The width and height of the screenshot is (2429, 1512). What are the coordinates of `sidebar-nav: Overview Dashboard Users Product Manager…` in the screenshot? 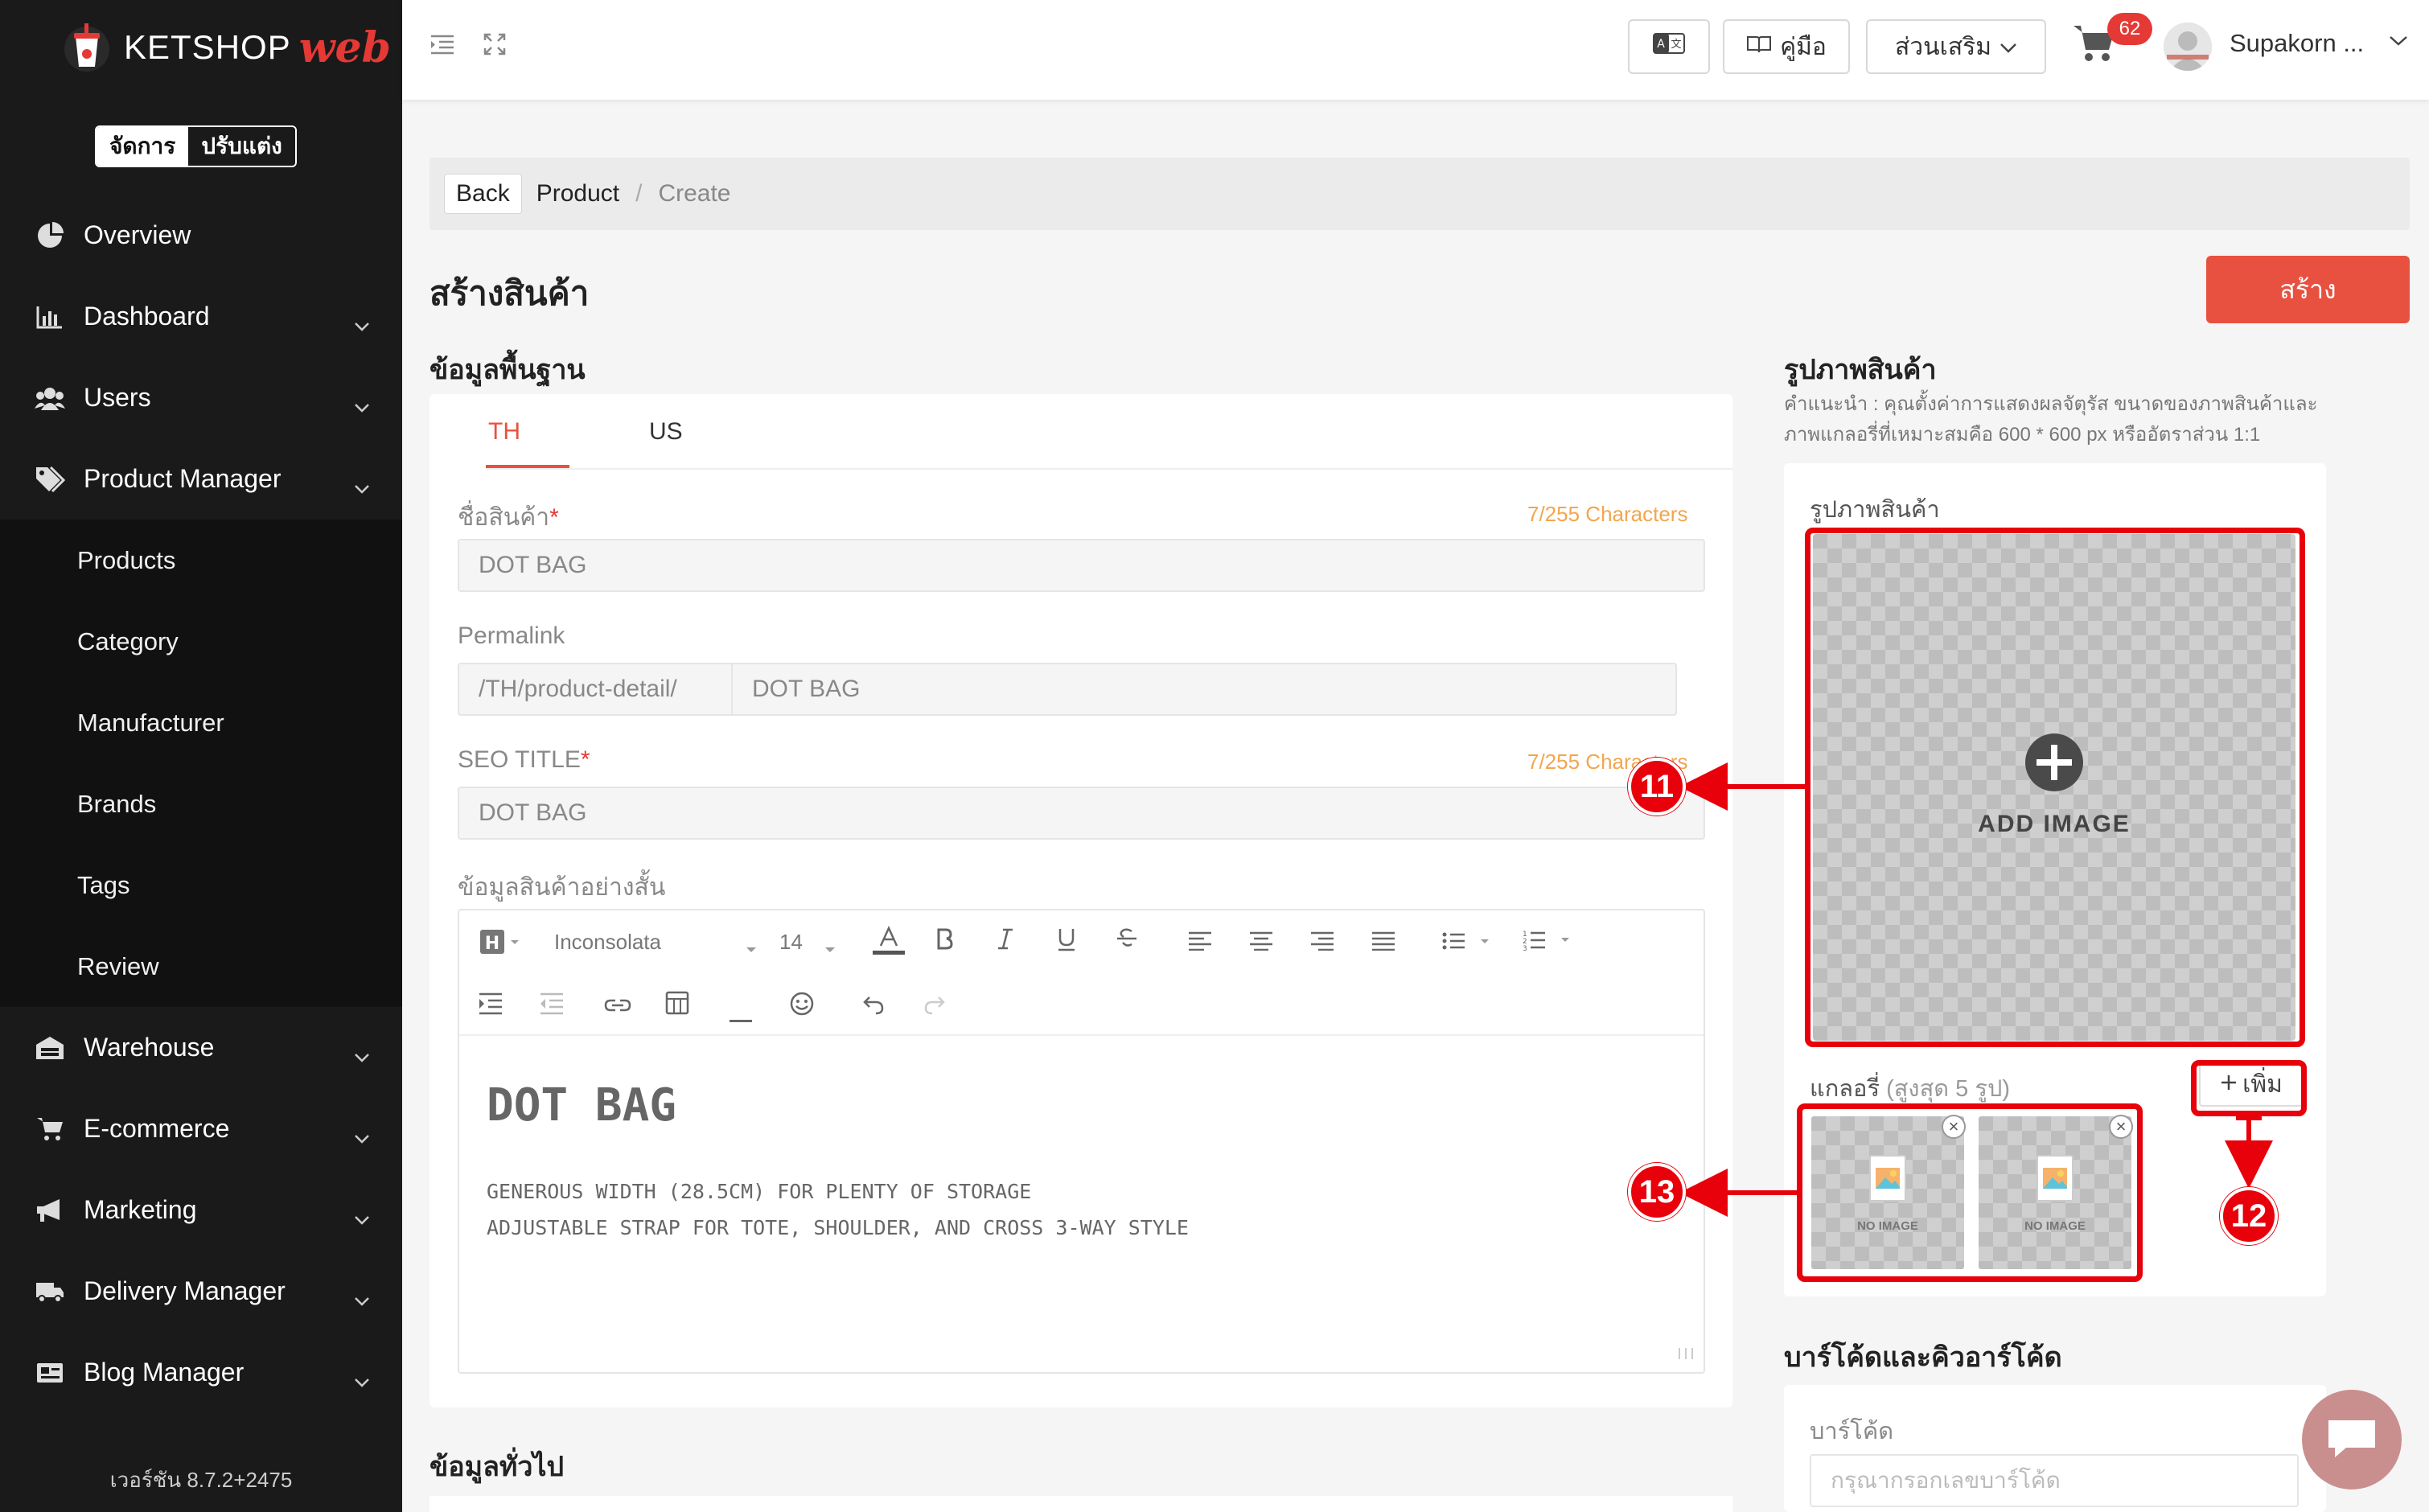 It's located at (201, 804).